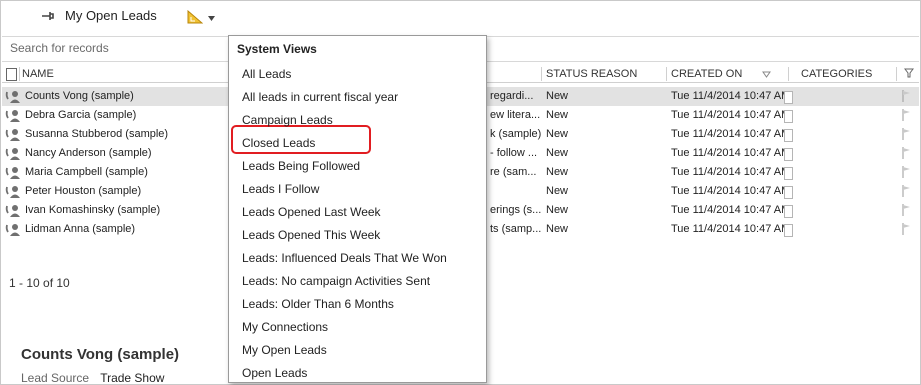 The height and width of the screenshot is (385, 921). Describe the element at coordinates (357, 373) in the screenshot. I see `dropdown-item: Open Leads` at that location.